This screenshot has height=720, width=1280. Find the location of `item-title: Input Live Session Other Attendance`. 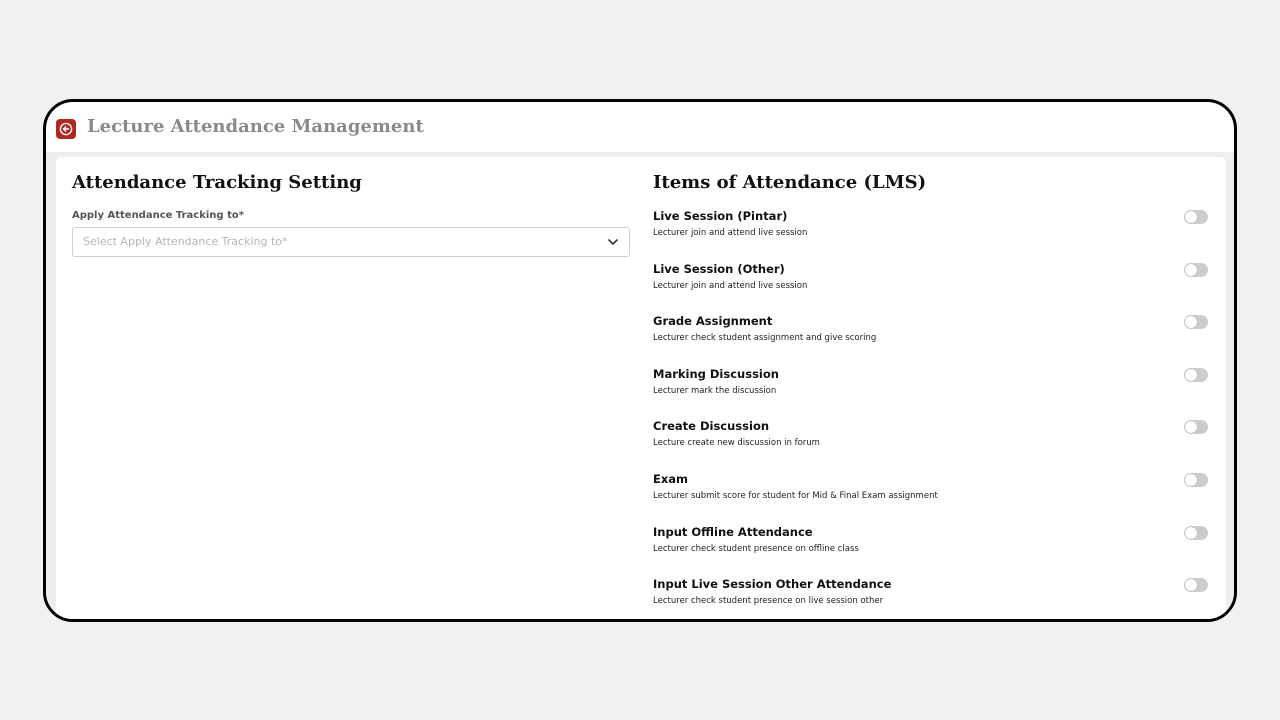

item-title: Input Live Session Other Attendance is located at coordinates (772, 584).